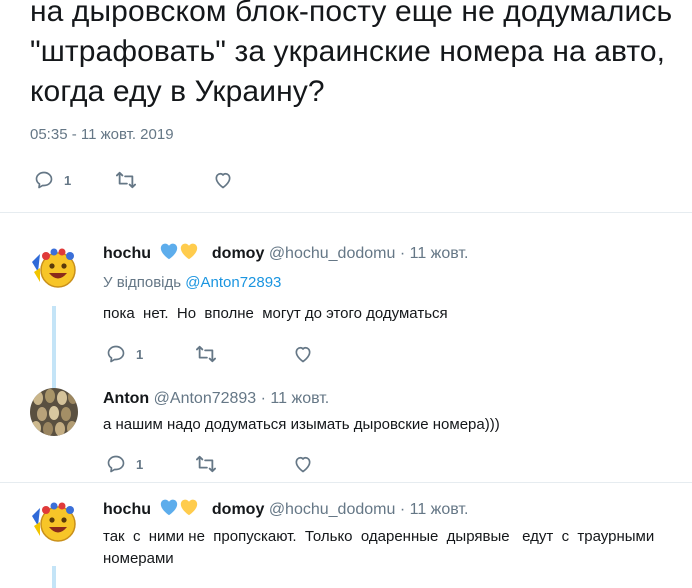 The height and width of the screenshot is (588, 692). Describe the element at coordinates (54, 577) in the screenshot. I see `thread-line` at that location.